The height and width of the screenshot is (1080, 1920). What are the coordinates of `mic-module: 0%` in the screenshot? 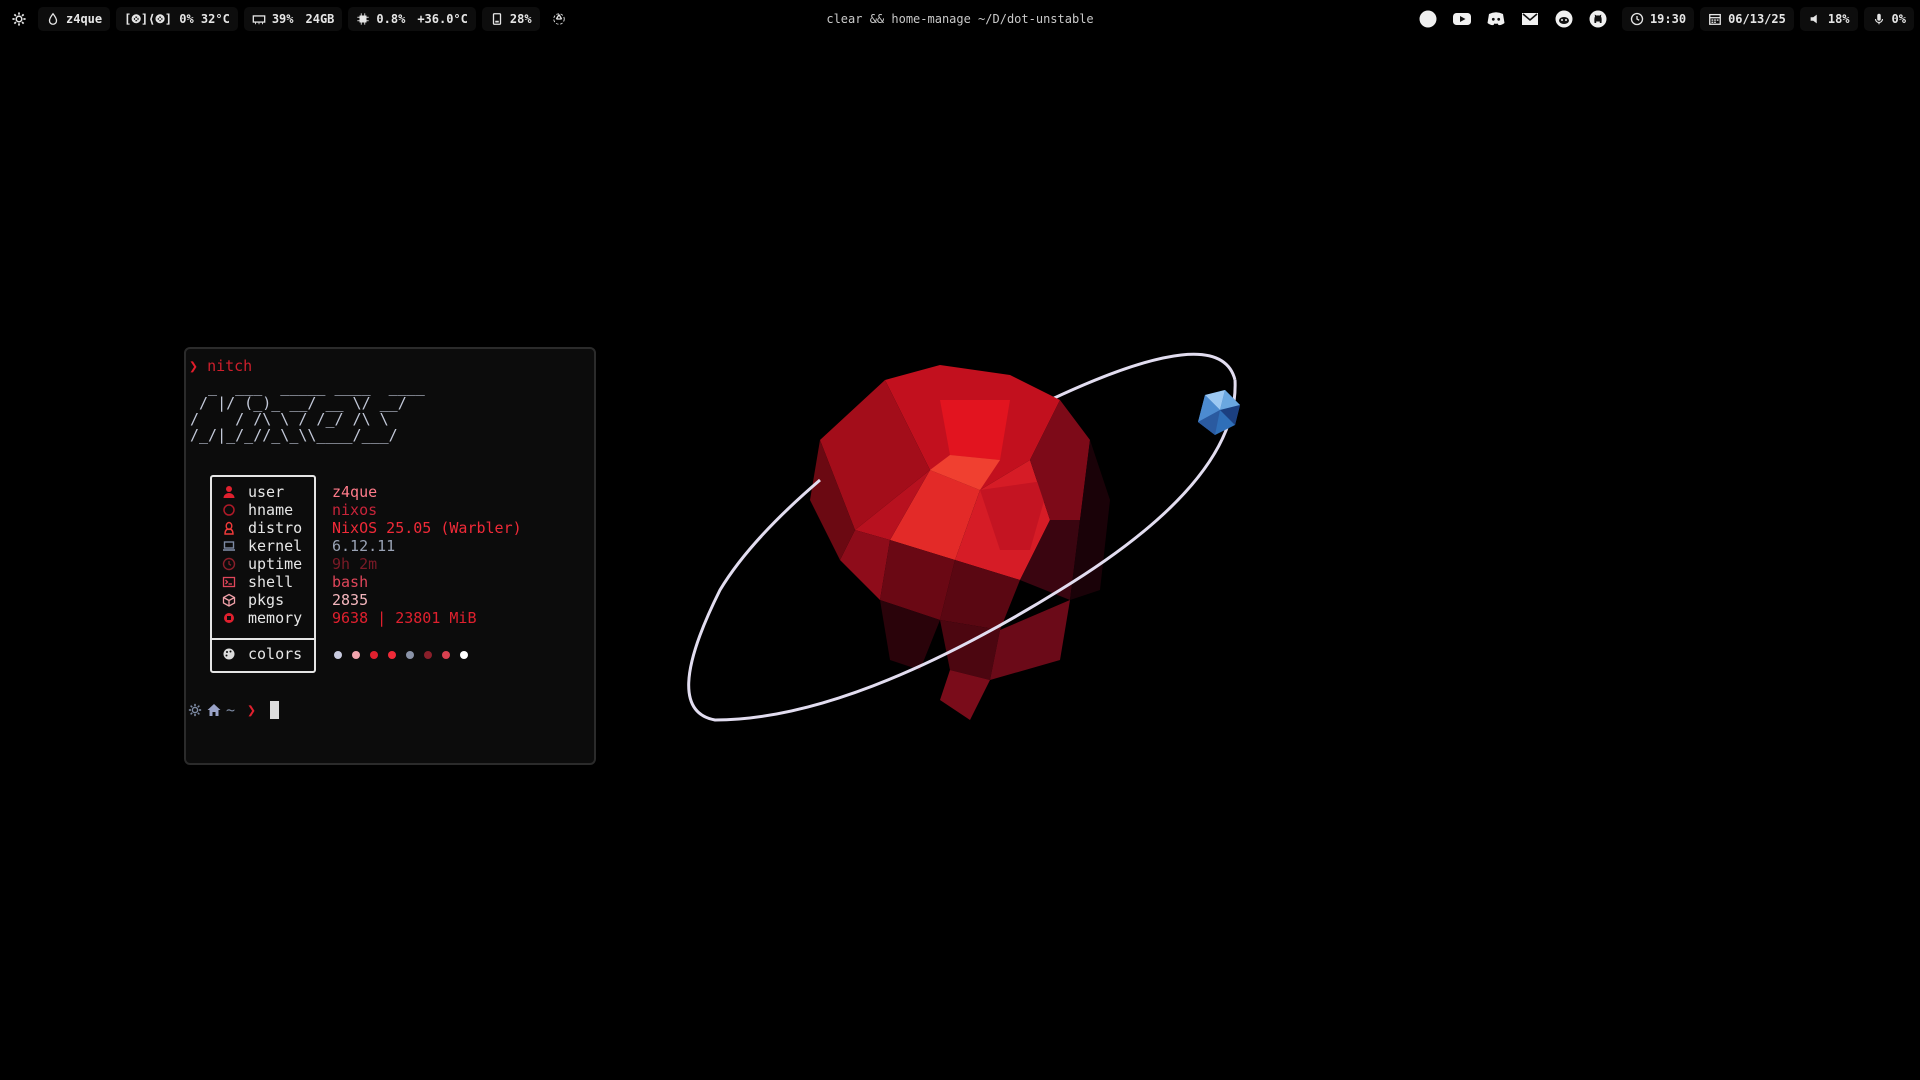 It's located at (1888, 19).